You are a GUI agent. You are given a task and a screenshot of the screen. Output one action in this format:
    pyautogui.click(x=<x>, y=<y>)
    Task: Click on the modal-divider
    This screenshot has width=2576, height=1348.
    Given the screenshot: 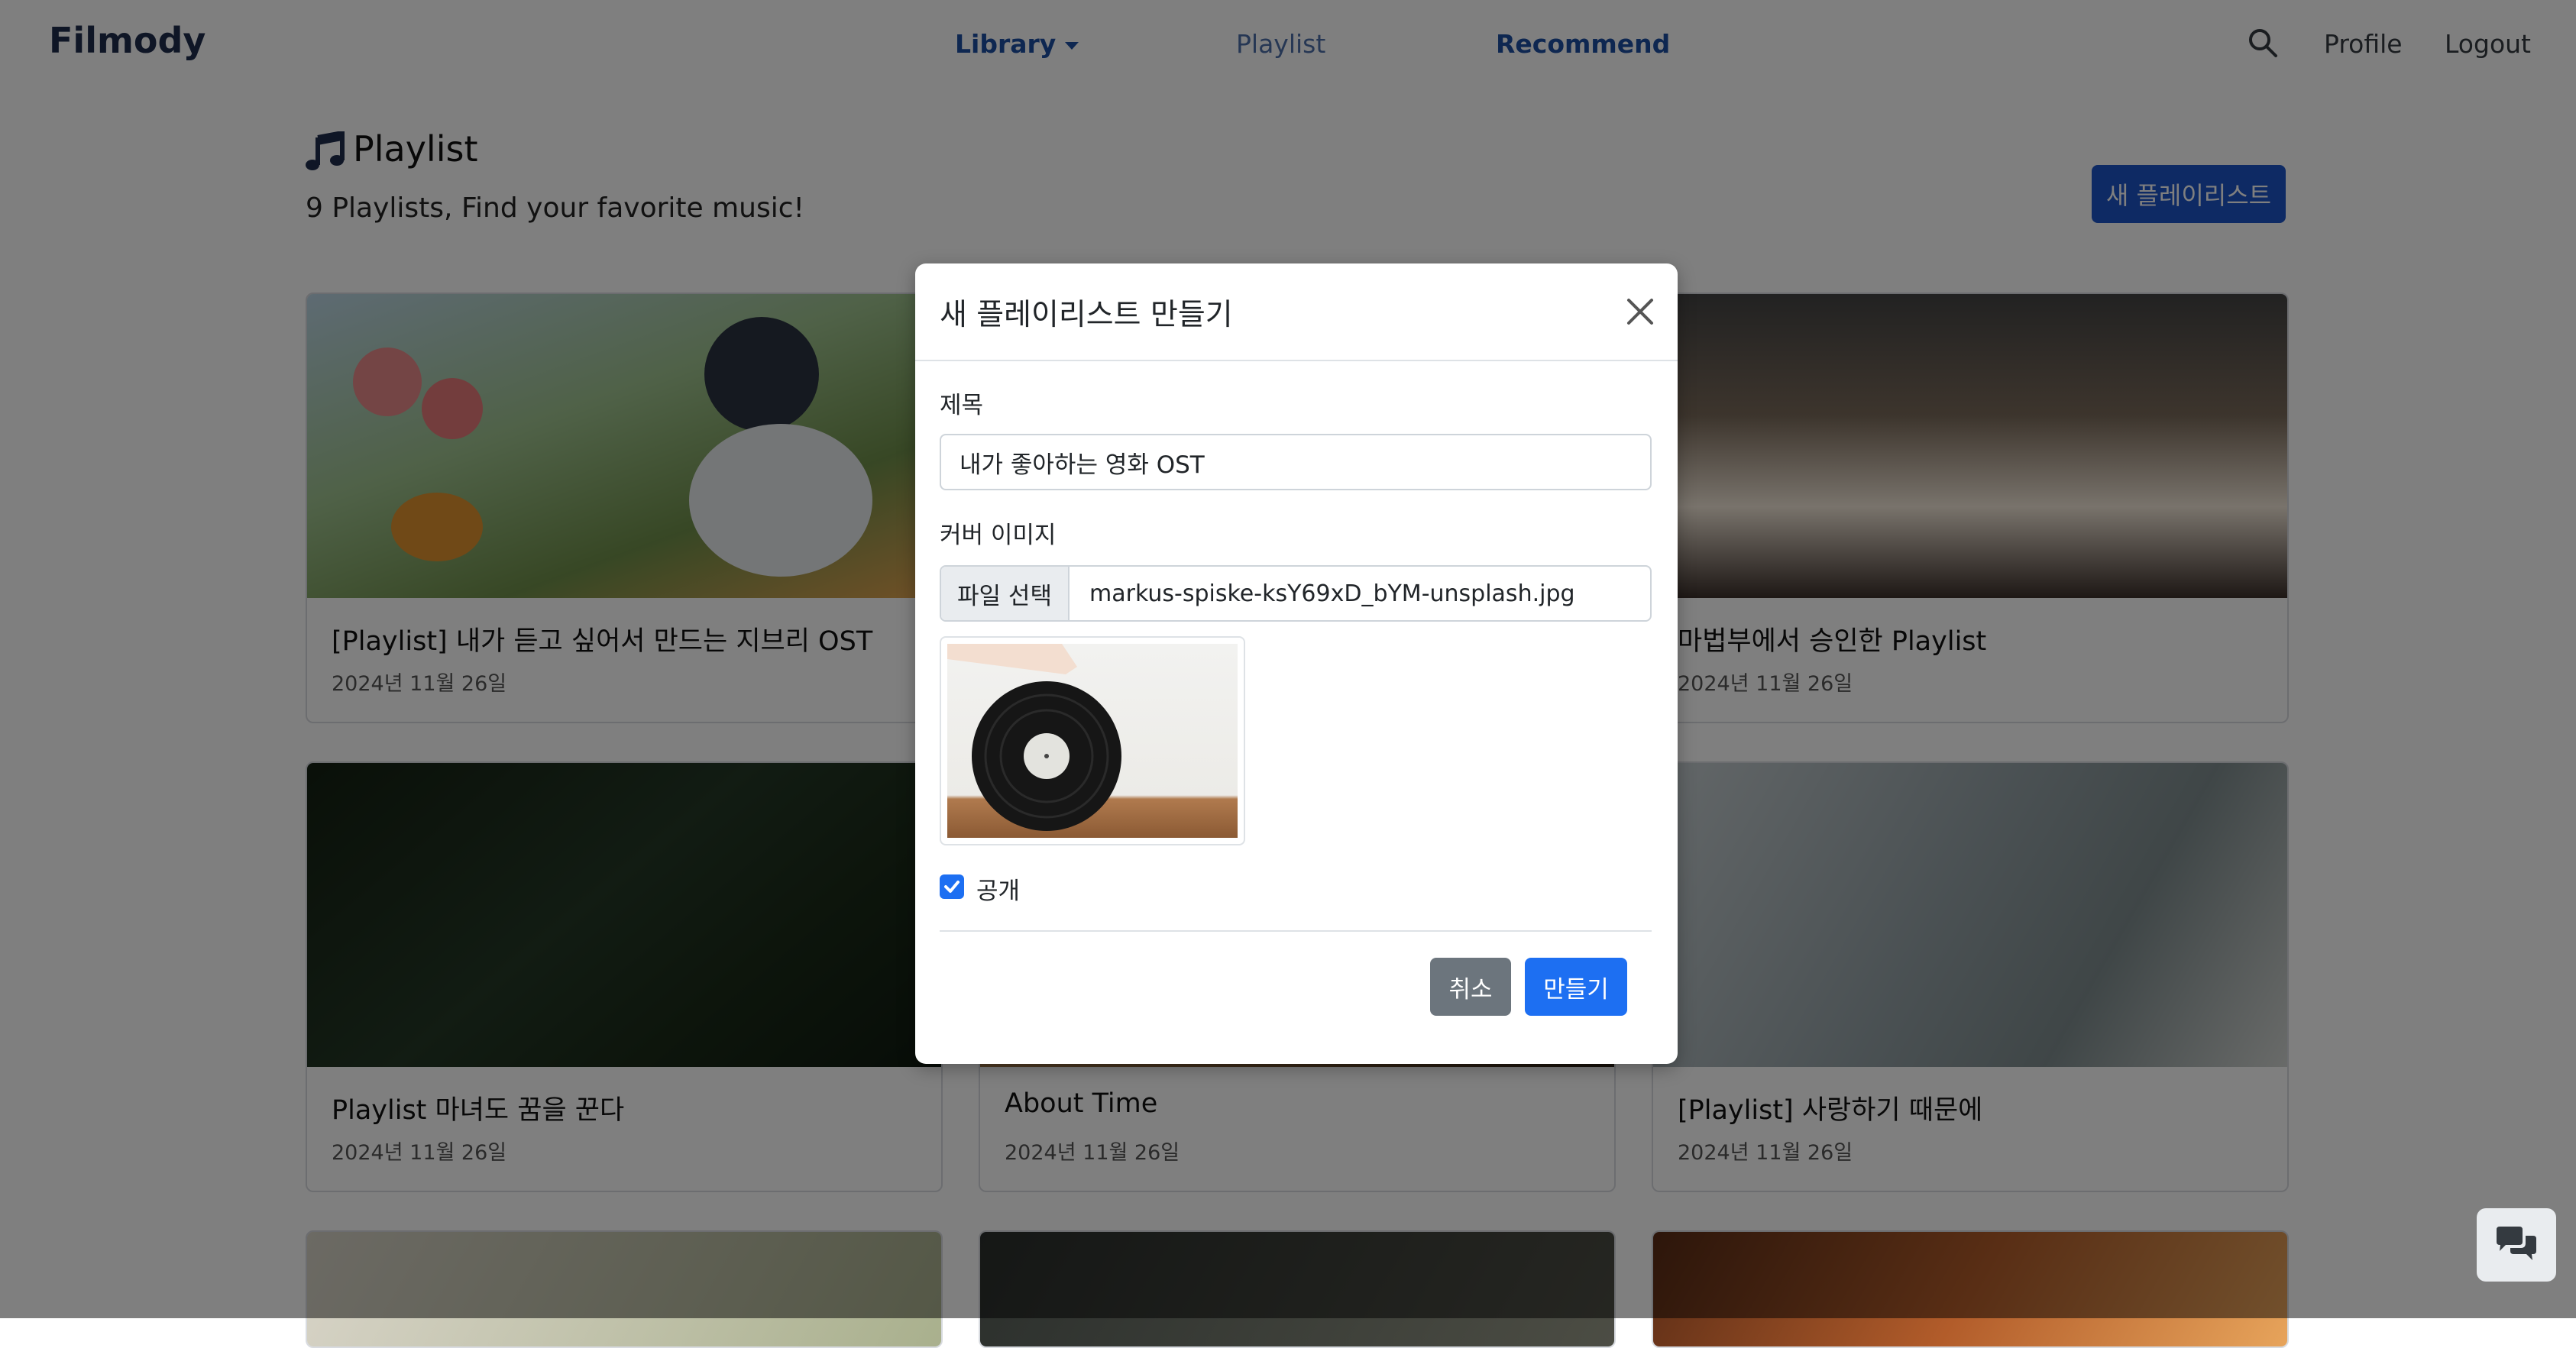 What is the action you would take?
    pyautogui.click(x=1296, y=931)
    